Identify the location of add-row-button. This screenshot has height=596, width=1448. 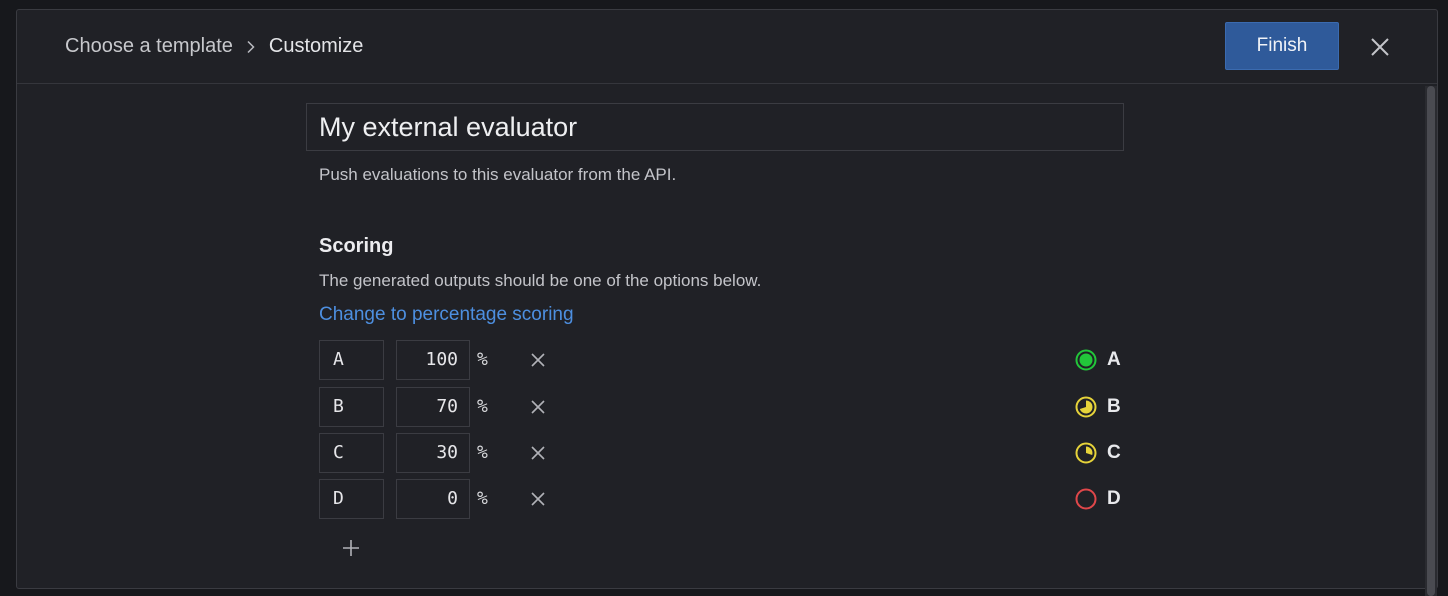
(351, 548).